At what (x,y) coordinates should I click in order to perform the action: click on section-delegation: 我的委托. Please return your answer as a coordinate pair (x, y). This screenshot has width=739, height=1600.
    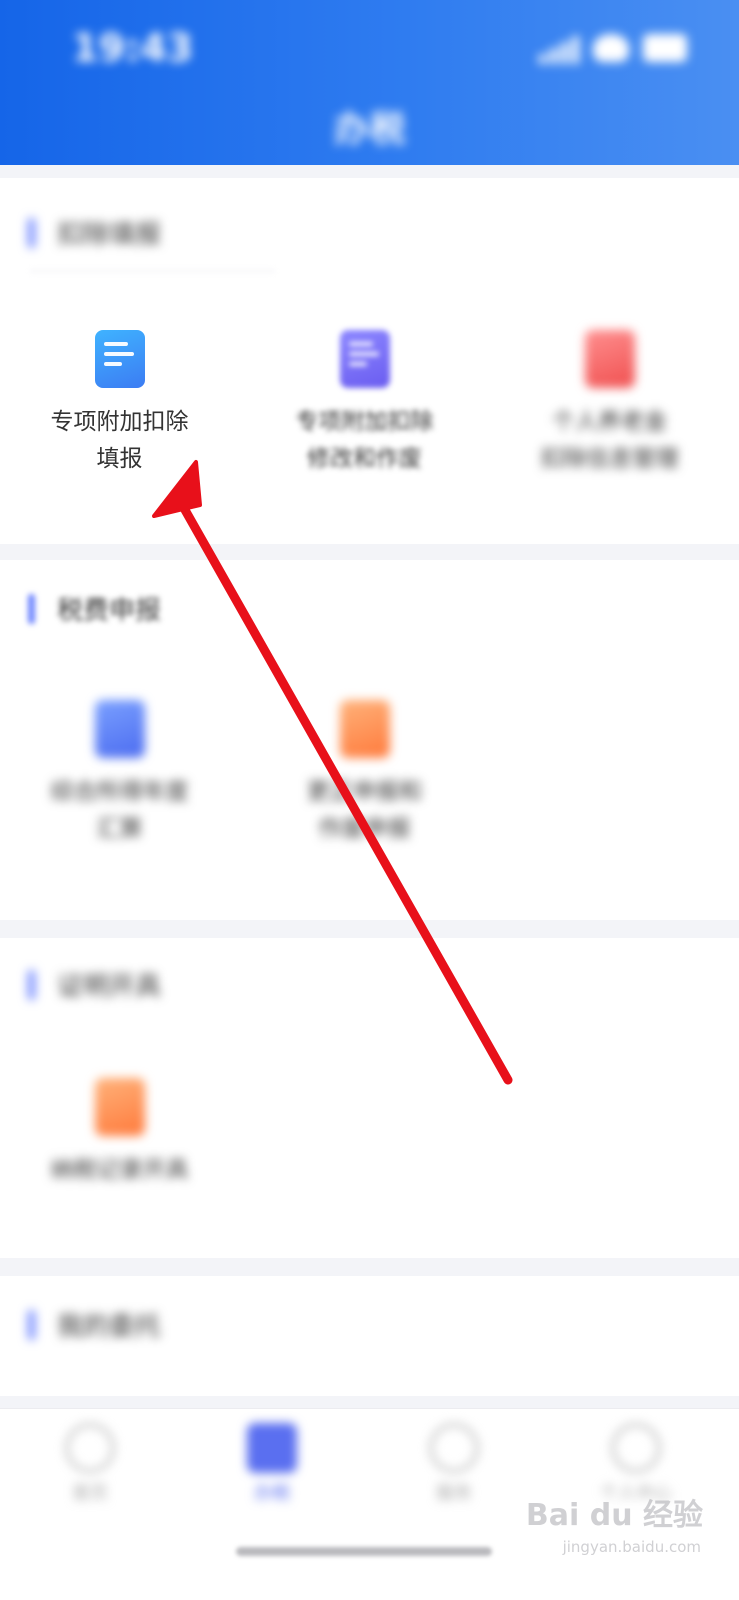
    Looking at the image, I should click on (369, 1336).